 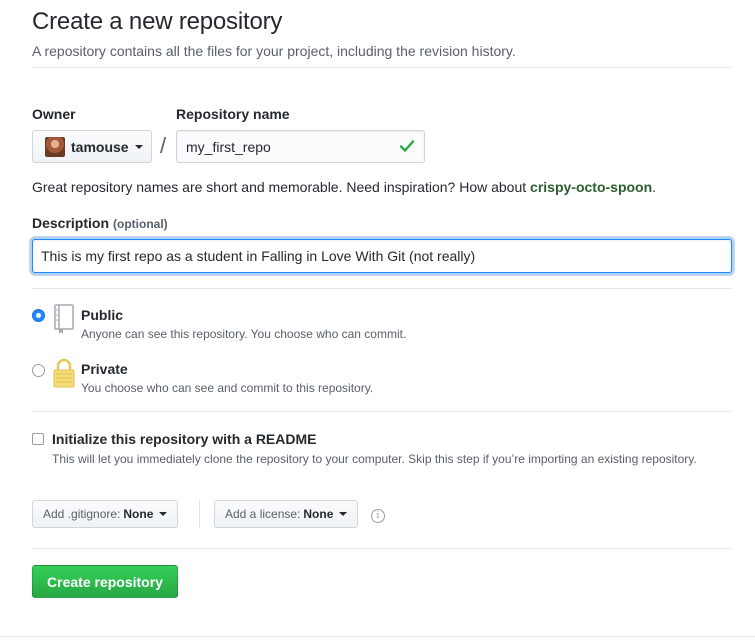 I want to click on name-suggestion: crispy-octo-spoon, so click(x=591, y=187).